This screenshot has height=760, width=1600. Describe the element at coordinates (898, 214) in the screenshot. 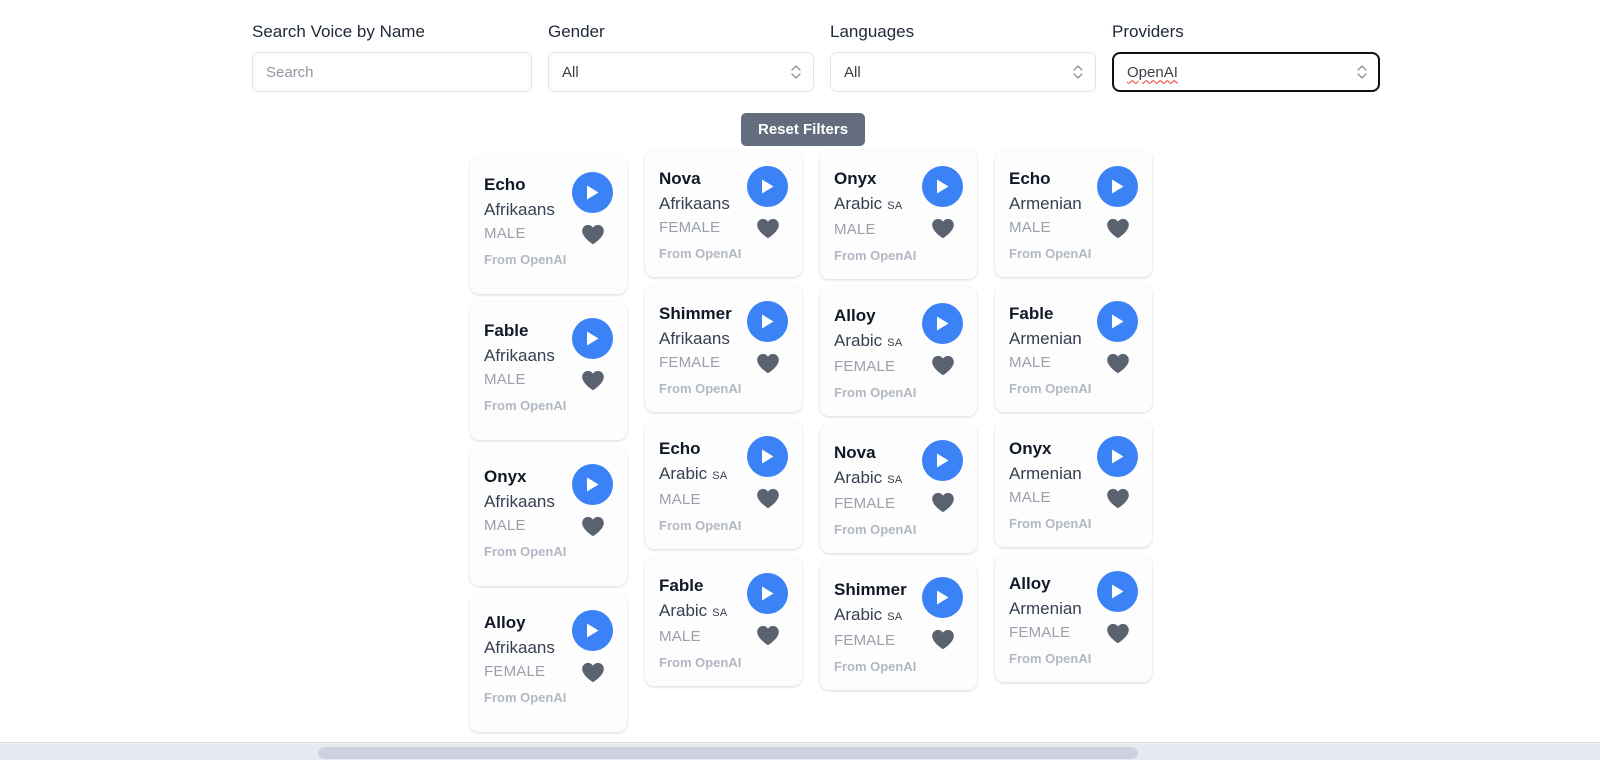

I see `voice-card: Onyx Arabic SA MALE From OpenAI` at that location.